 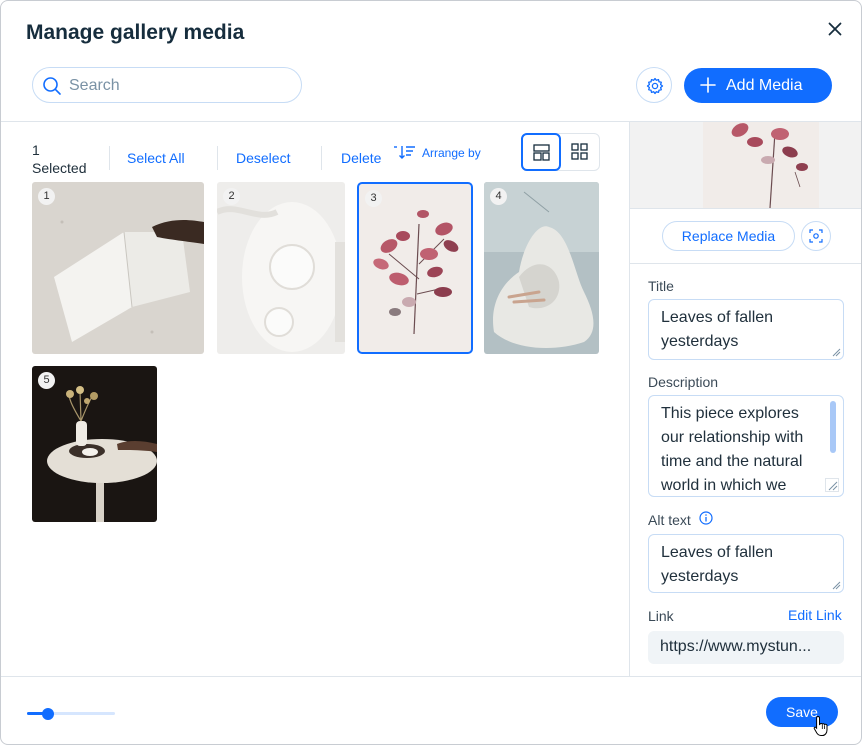 What do you see at coordinates (361, 158) in the screenshot?
I see `delete-button: Delete` at bounding box center [361, 158].